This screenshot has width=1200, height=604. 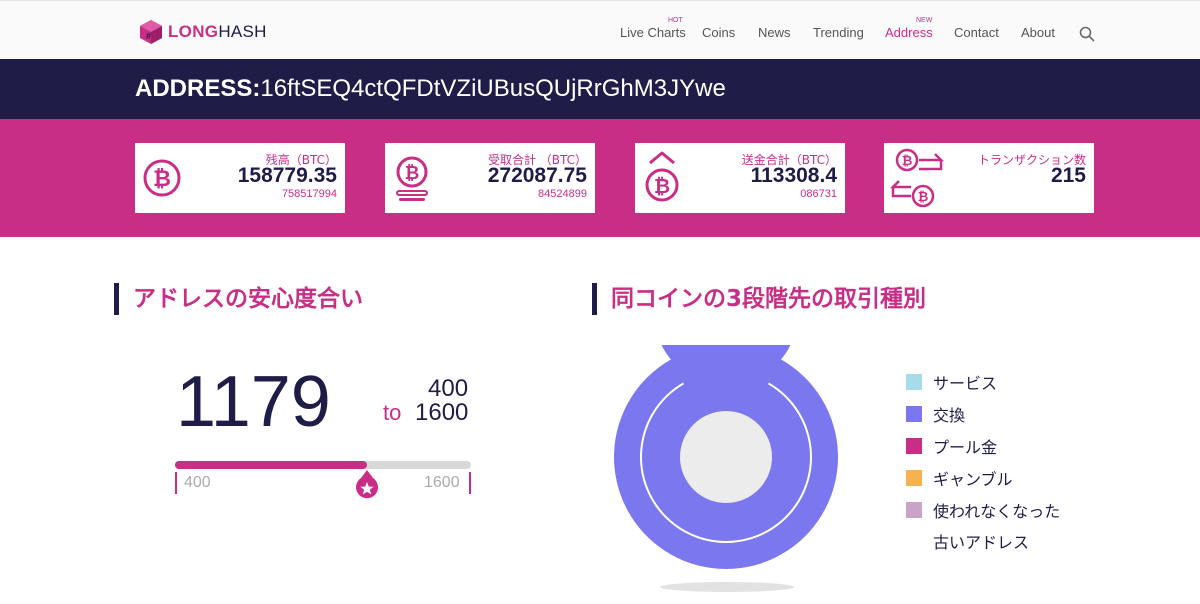 What do you see at coordinates (917, 178) in the screenshot?
I see `transaction-exchange-icon: ₿ ₿` at bounding box center [917, 178].